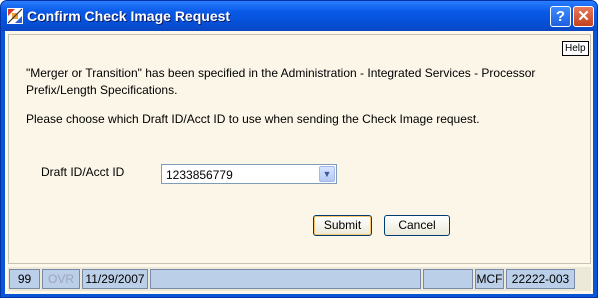 The height and width of the screenshot is (298, 598). I want to click on app-icon, so click(15, 16).